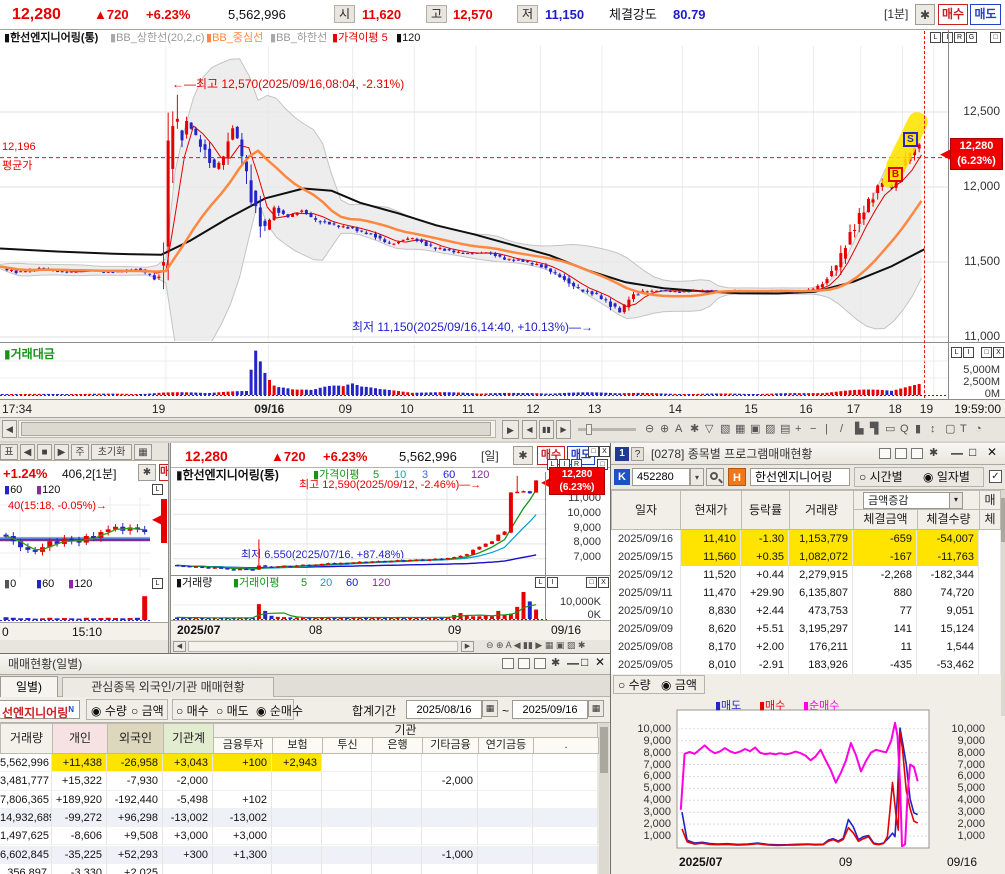  Describe the element at coordinates (157, 489) in the screenshot. I see `mini-corner-l: L` at that location.